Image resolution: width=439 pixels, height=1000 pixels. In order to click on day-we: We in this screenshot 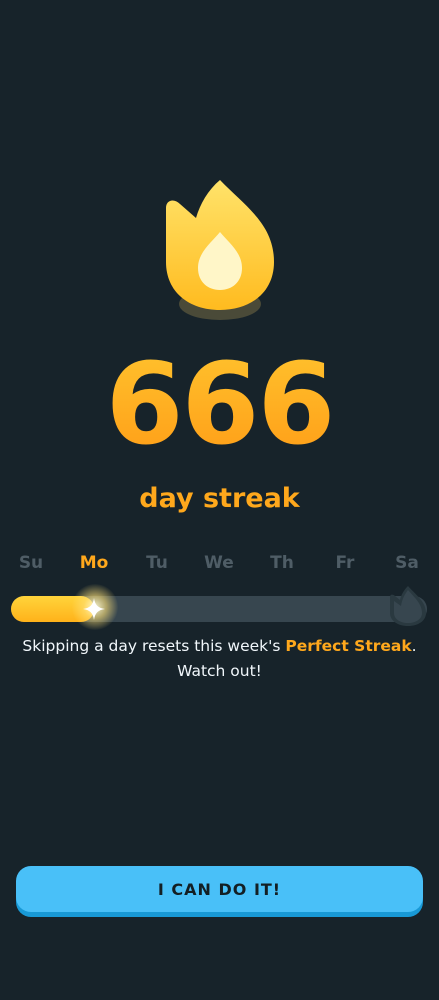, I will do `click(219, 563)`.